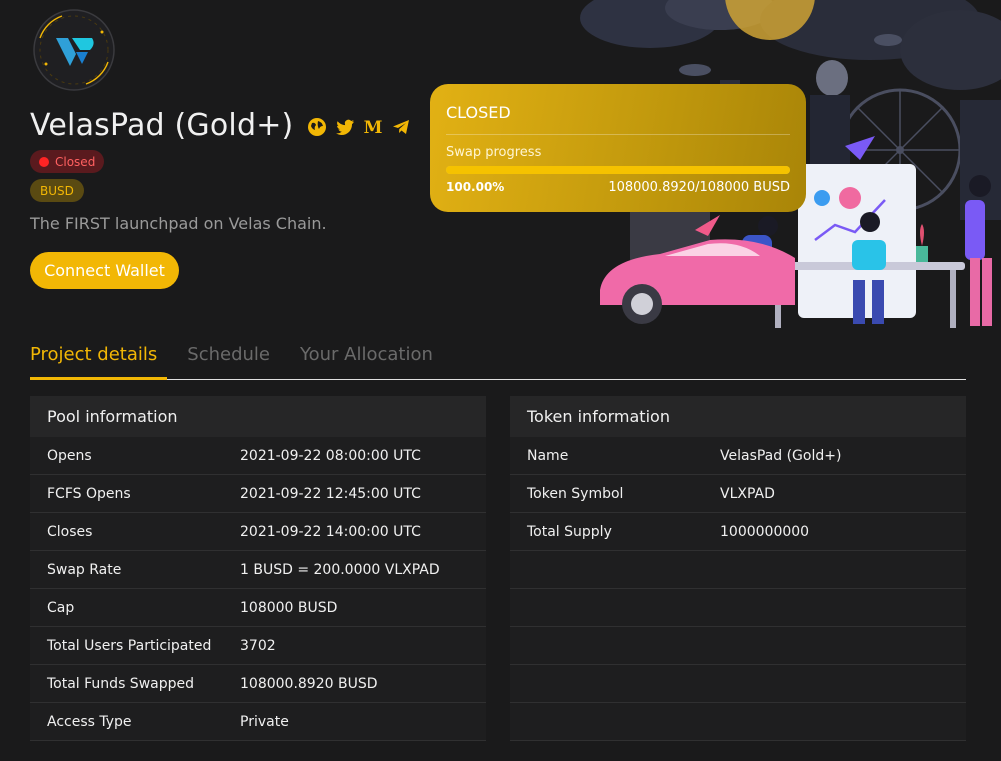 The height and width of the screenshot is (761, 1001). What do you see at coordinates (618, 134) in the screenshot?
I see `card-divider` at bounding box center [618, 134].